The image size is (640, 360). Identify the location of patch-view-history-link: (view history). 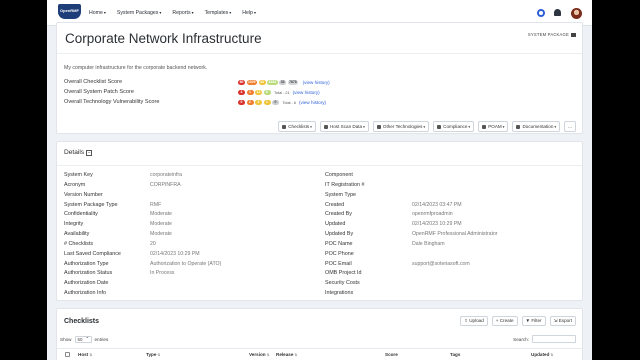
(306, 92).